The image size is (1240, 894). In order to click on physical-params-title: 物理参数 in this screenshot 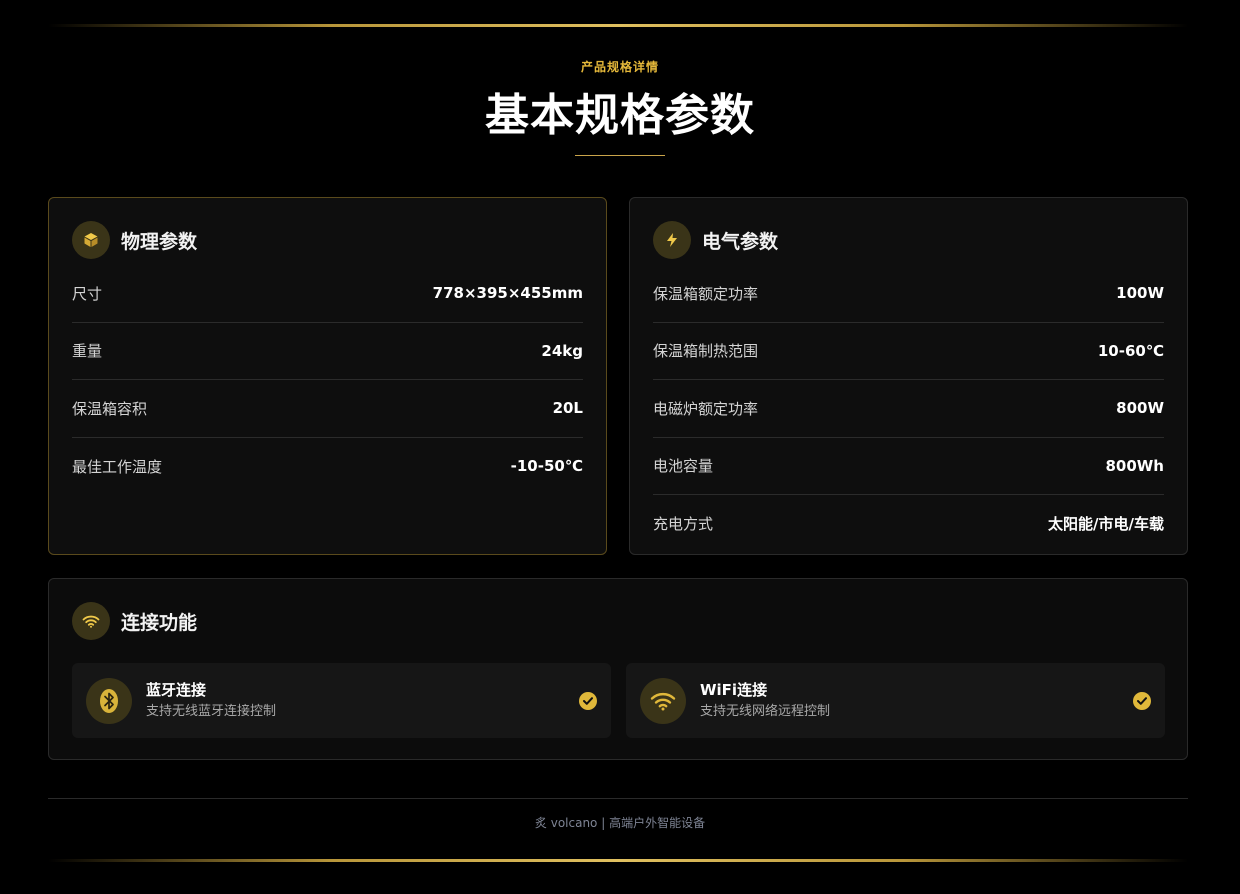, I will do `click(159, 241)`.